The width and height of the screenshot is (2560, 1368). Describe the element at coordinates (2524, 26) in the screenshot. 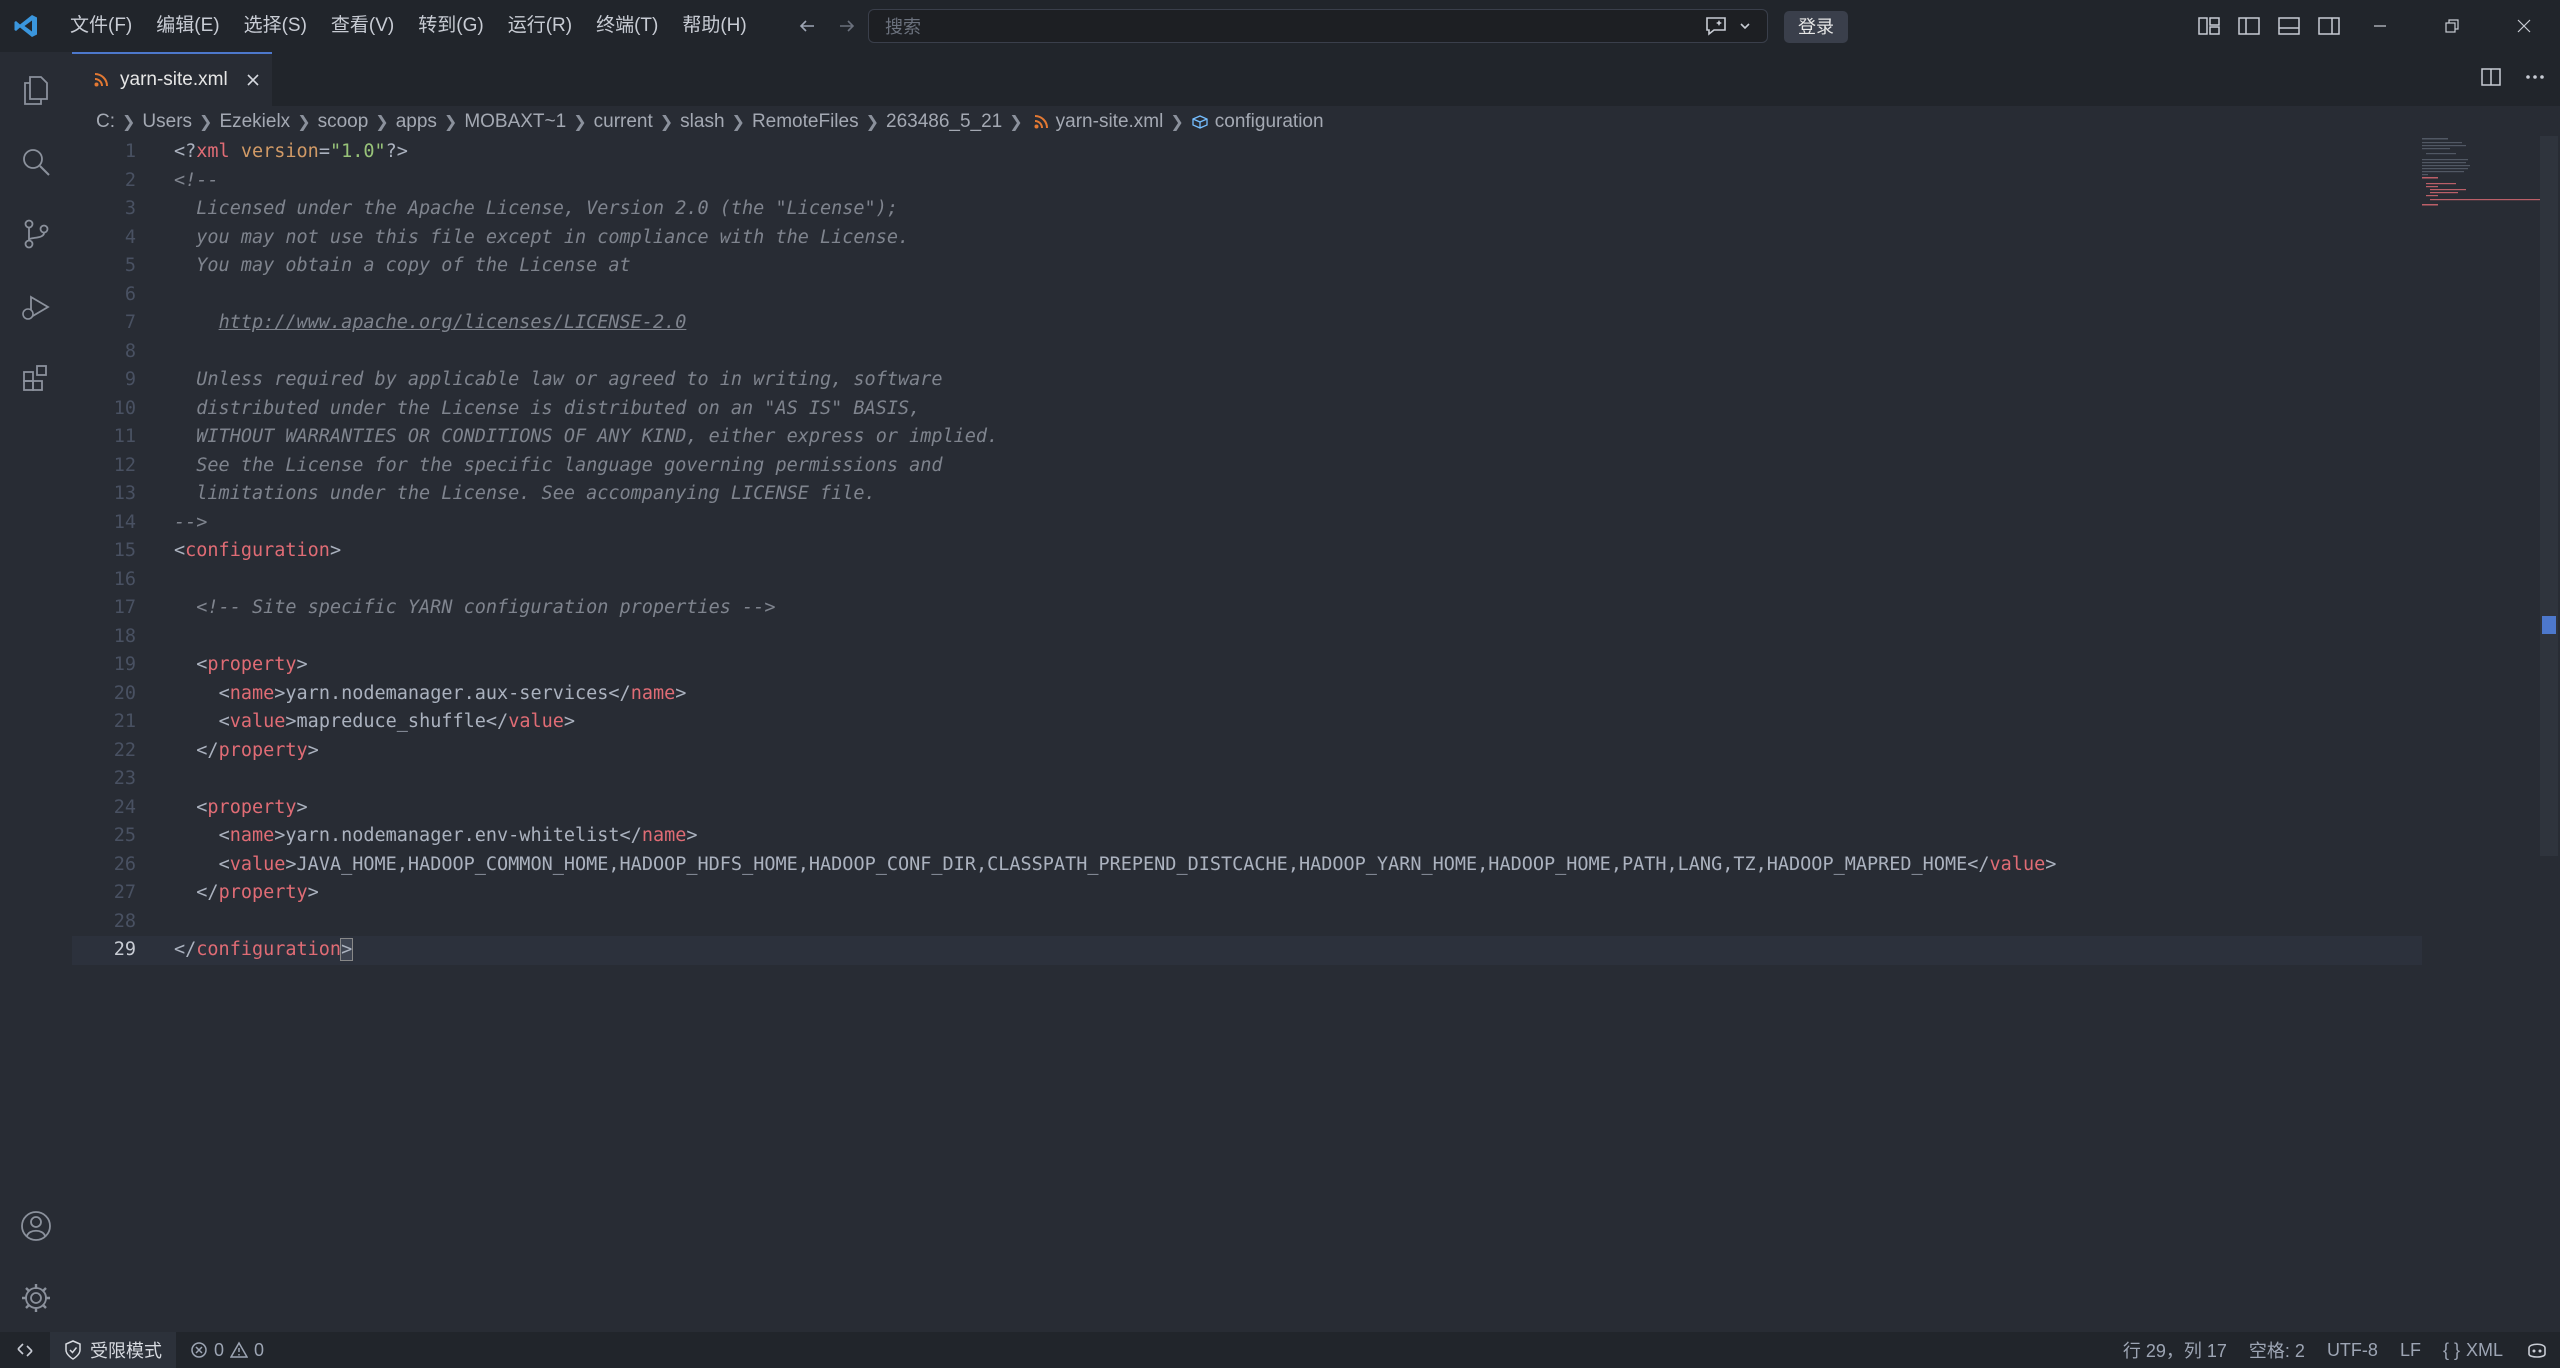

I see `close-window-icon` at that location.